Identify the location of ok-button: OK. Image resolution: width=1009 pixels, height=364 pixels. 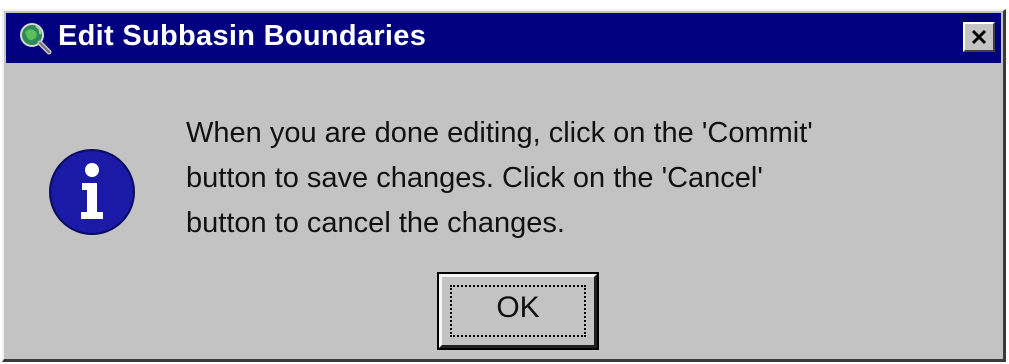
(518, 311).